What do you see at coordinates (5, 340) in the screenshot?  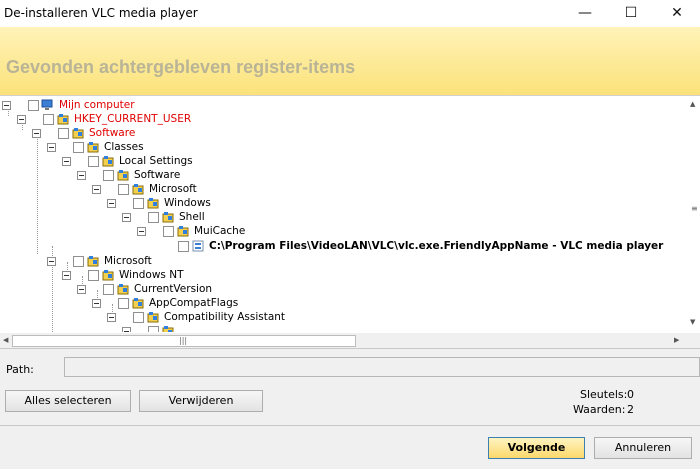 I see `scroll-left-icon: ◀` at bounding box center [5, 340].